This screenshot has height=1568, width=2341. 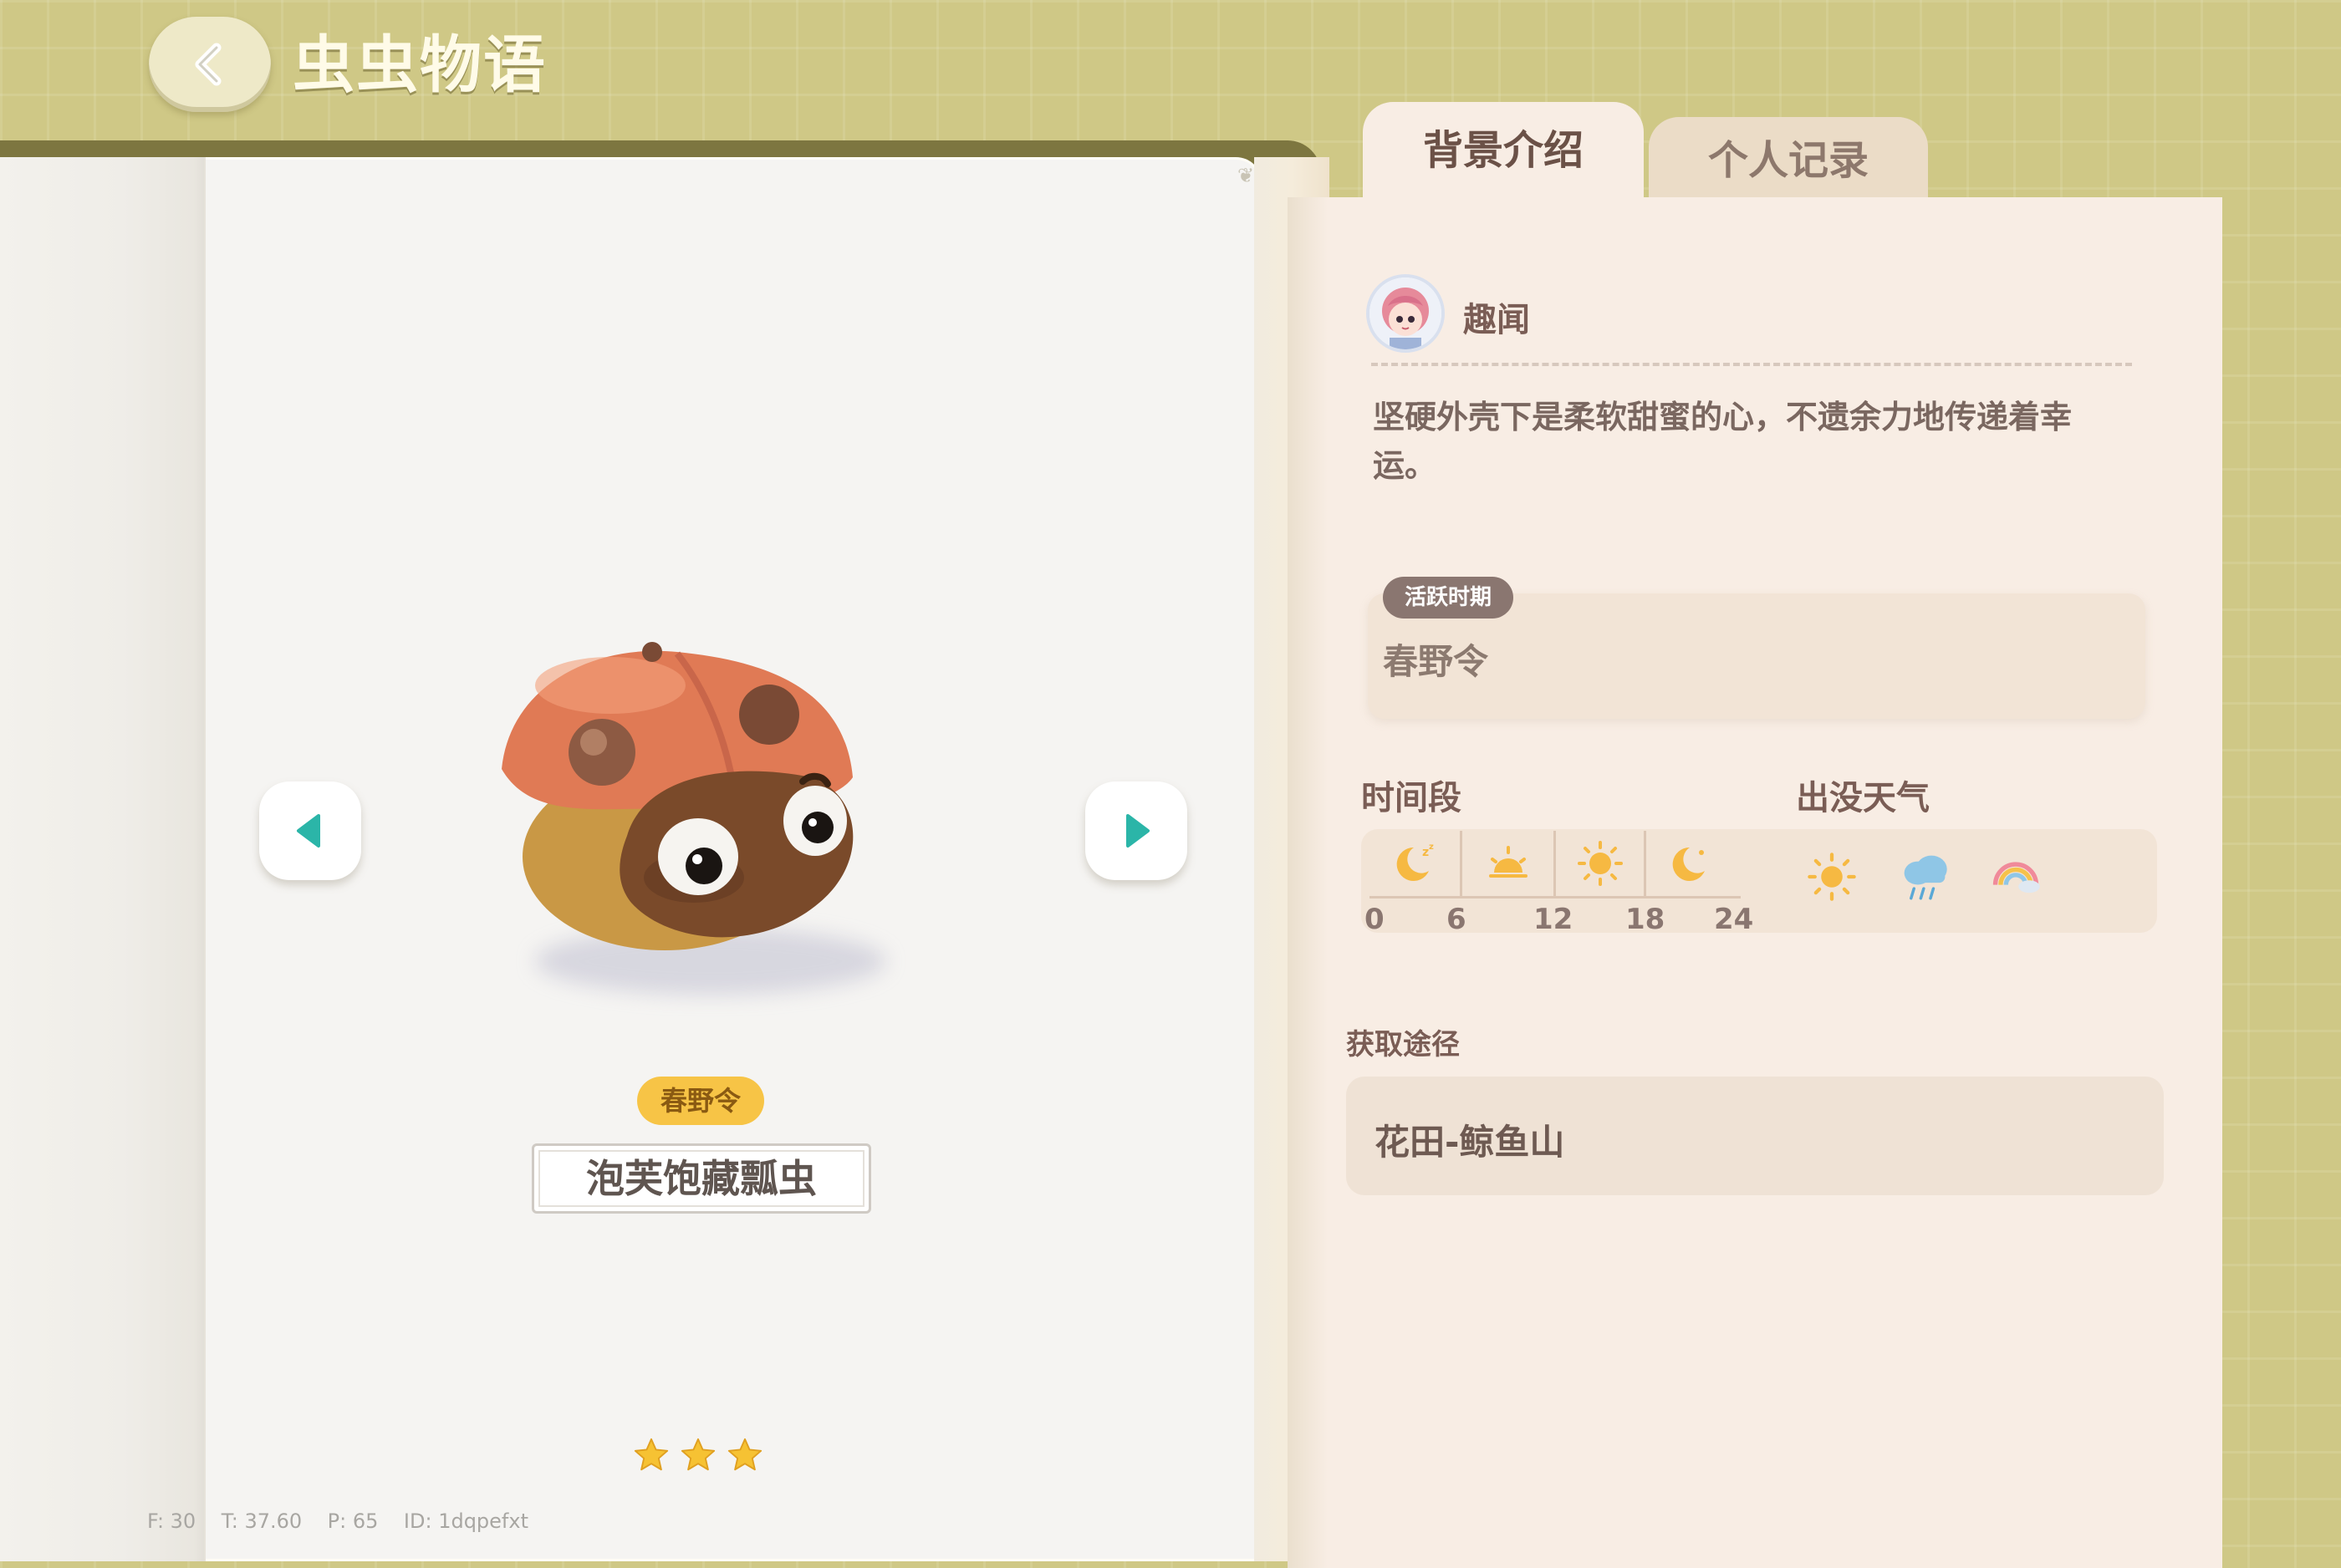 What do you see at coordinates (1246, 175) in the screenshot?
I see `page-corner-icon: ❦` at bounding box center [1246, 175].